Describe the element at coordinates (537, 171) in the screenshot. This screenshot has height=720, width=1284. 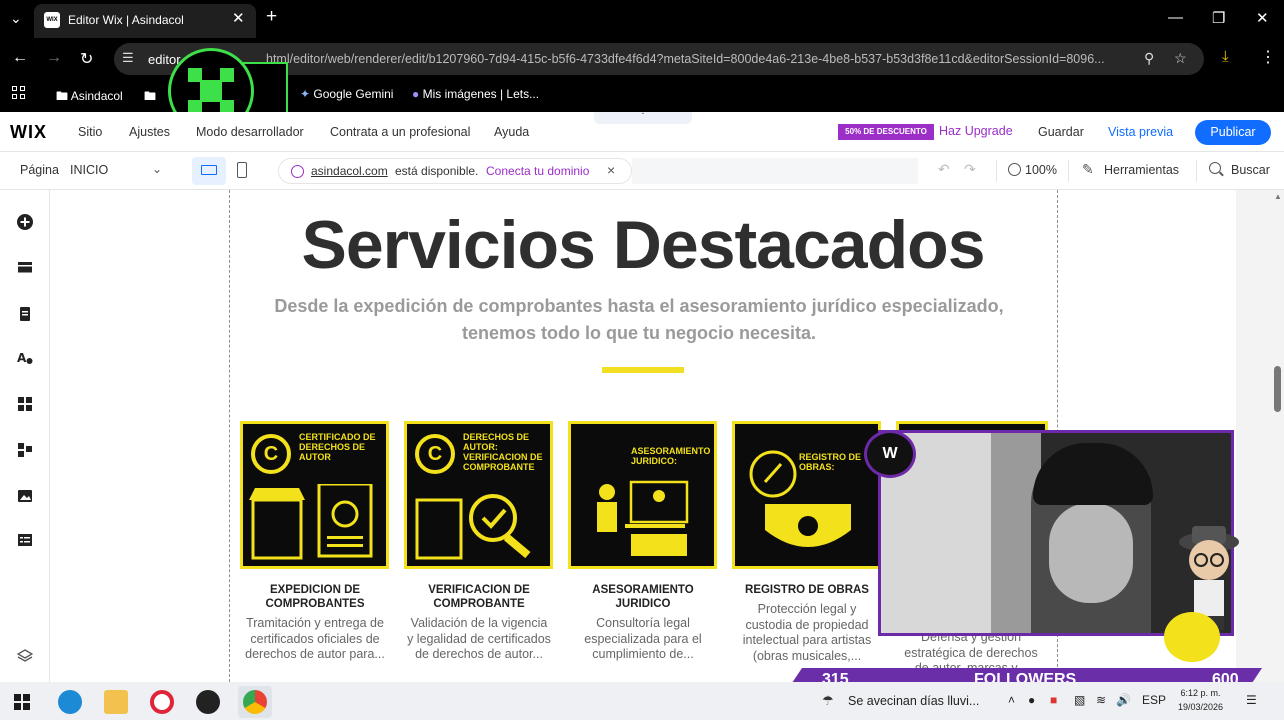
I see `connect-domain-link: Conecta tu dominio` at that location.